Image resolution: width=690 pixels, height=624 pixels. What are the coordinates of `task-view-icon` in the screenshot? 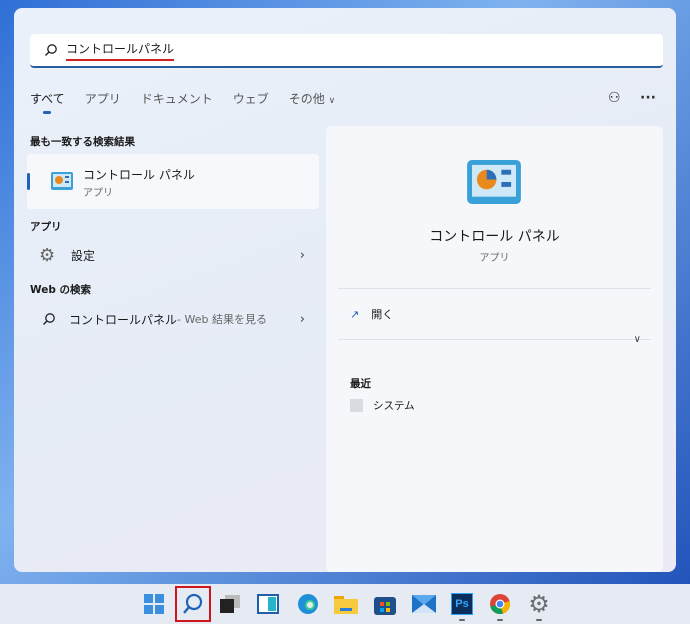 It's located at (230, 604).